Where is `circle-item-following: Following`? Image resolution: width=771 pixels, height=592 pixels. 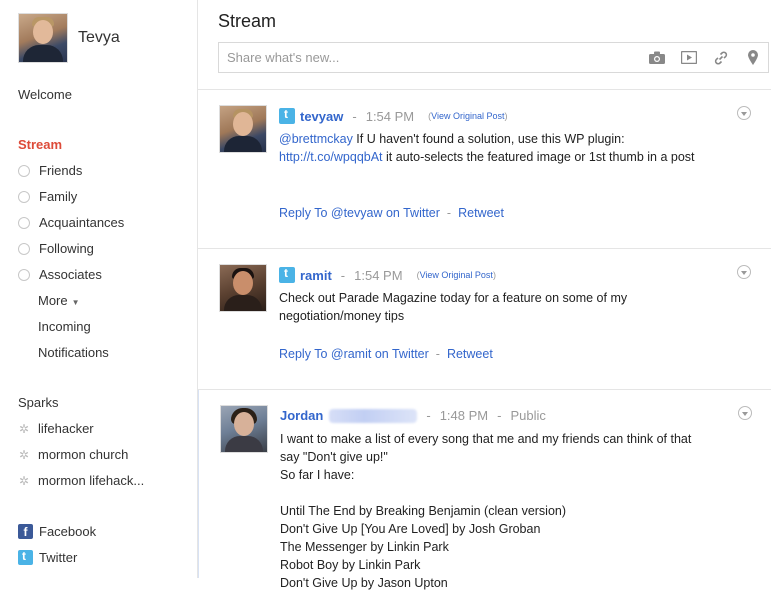 circle-item-following: Following is located at coordinates (56, 248).